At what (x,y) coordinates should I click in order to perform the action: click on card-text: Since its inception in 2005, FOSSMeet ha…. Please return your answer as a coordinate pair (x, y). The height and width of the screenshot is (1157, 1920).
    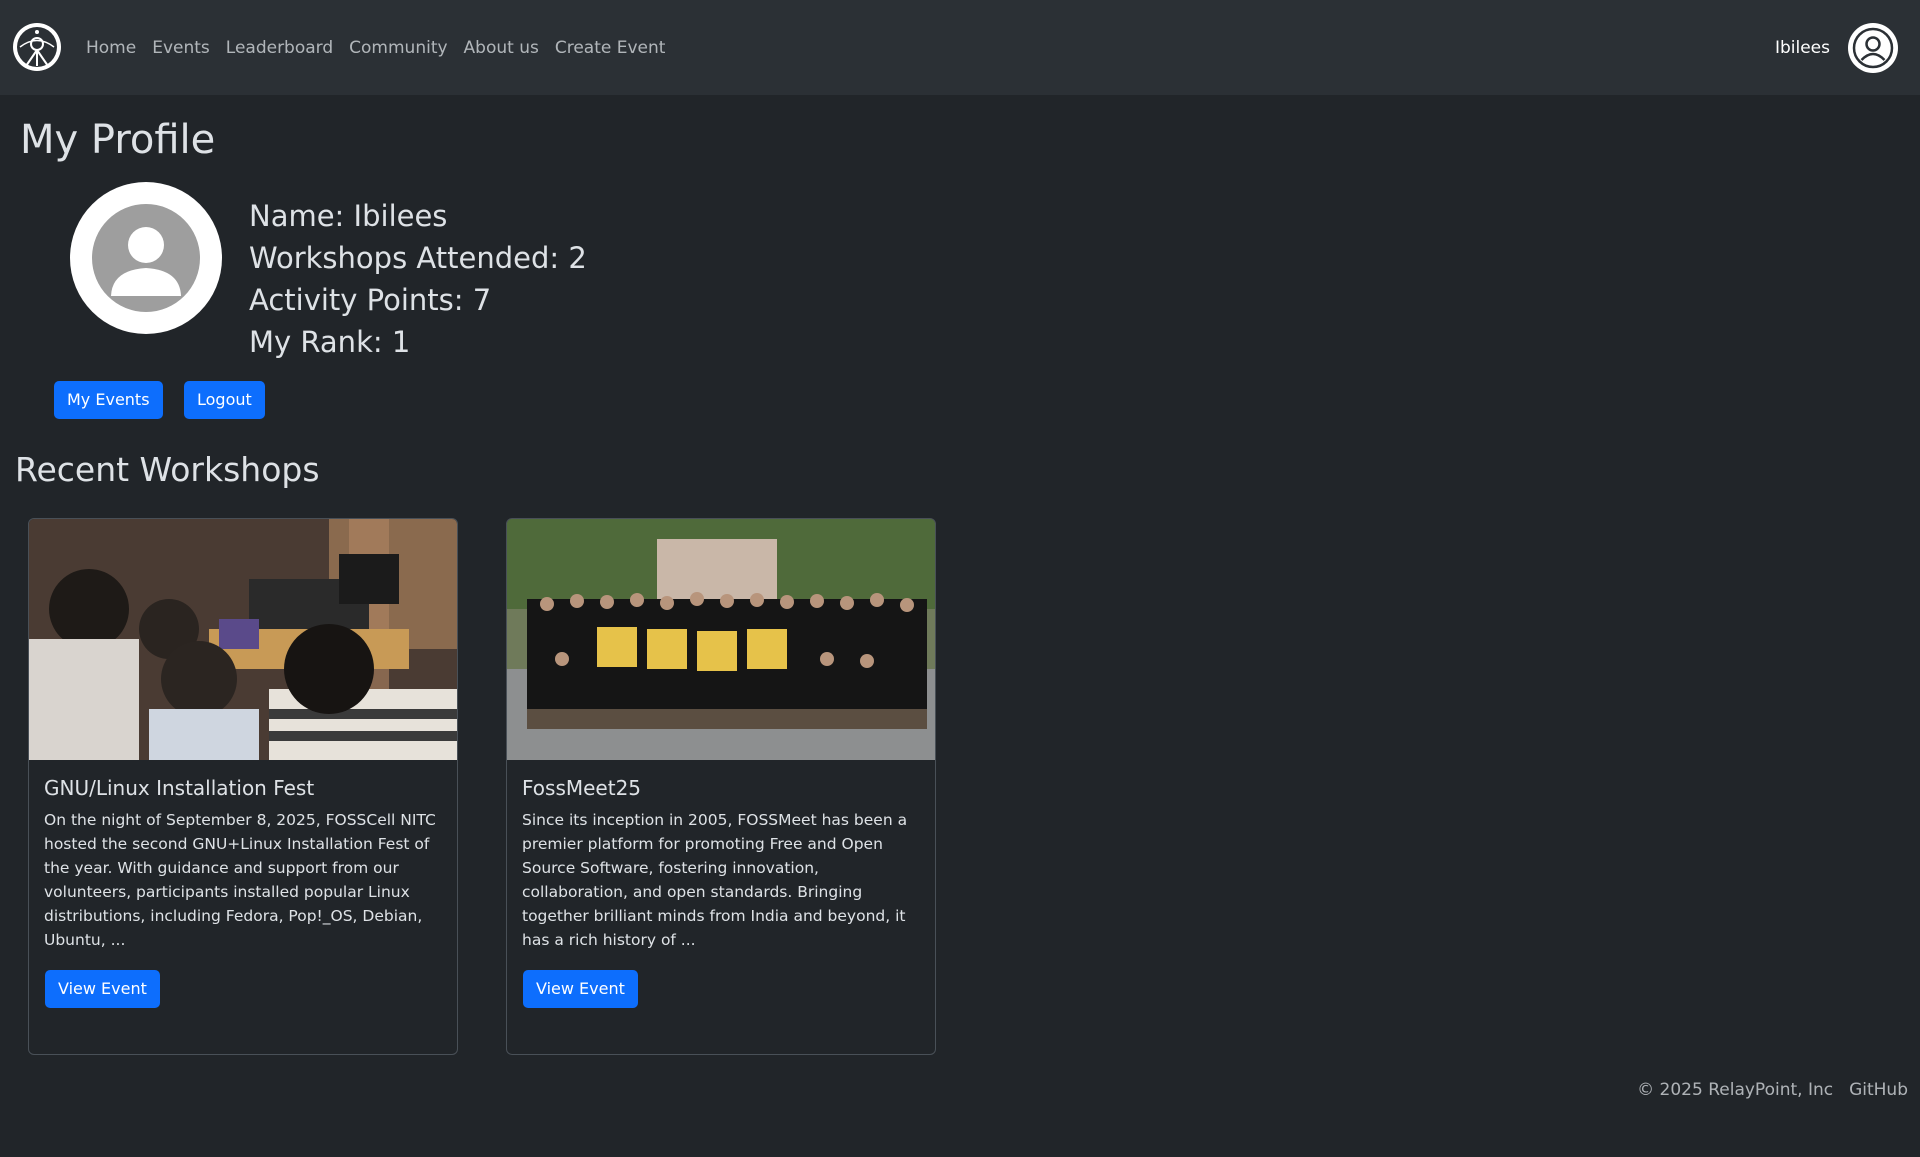
    Looking at the image, I should click on (715, 880).